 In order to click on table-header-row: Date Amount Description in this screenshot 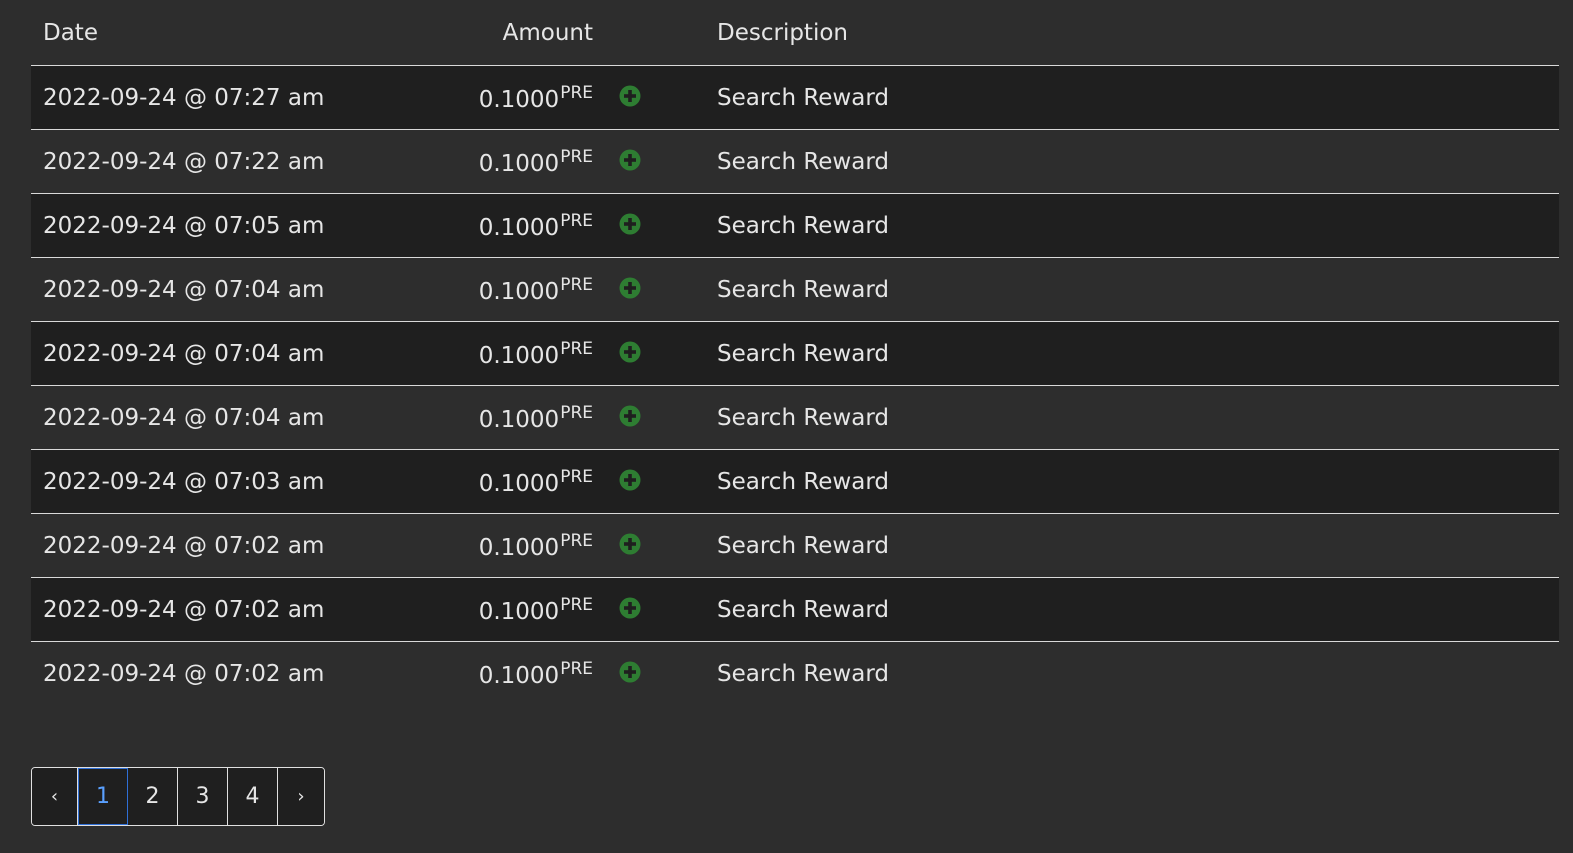, I will do `click(795, 33)`.